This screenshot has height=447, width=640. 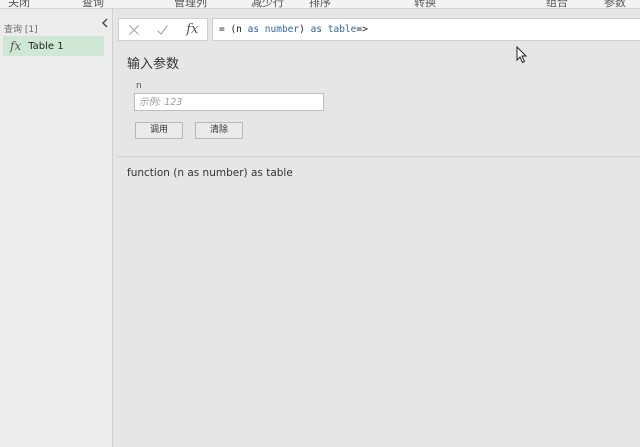 What do you see at coordinates (219, 130) in the screenshot?
I see `clear-button: 清除` at bounding box center [219, 130].